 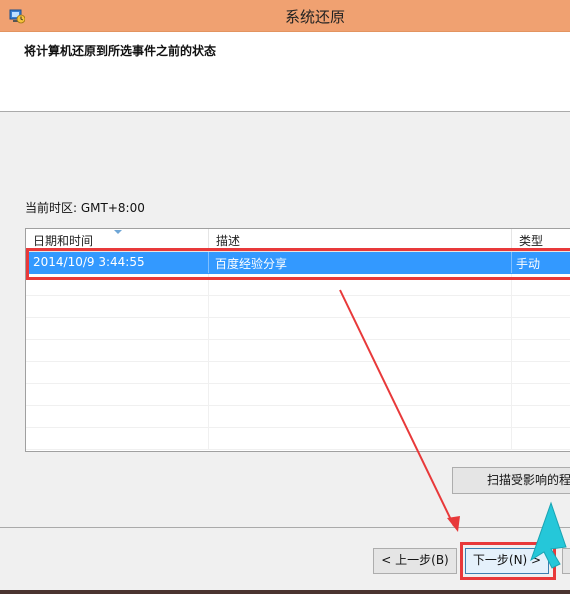 I want to click on column-header-description: 描述, so click(x=360, y=240).